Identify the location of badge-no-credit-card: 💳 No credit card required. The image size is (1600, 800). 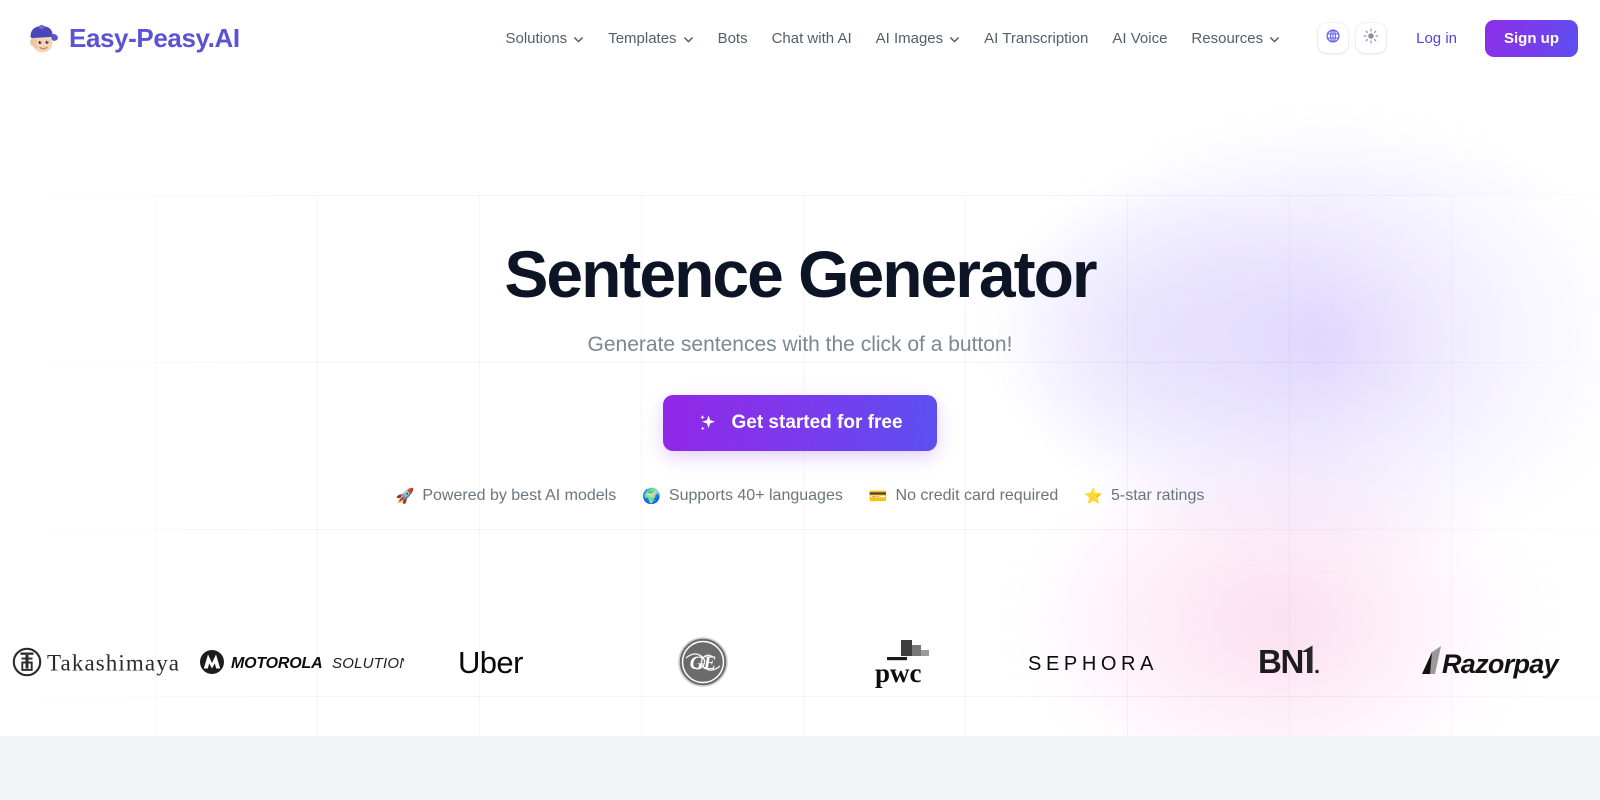
(963, 496).